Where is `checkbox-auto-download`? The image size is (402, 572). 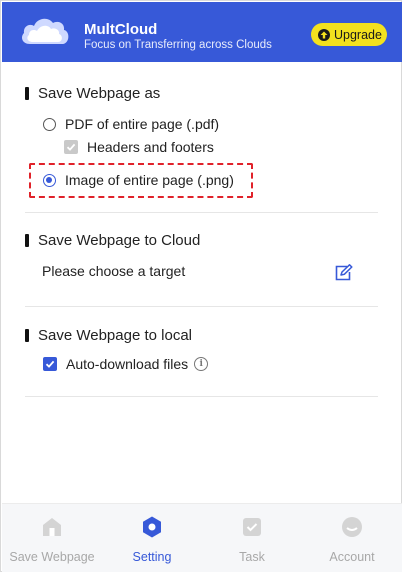
checkbox-auto-download is located at coordinates (50, 364).